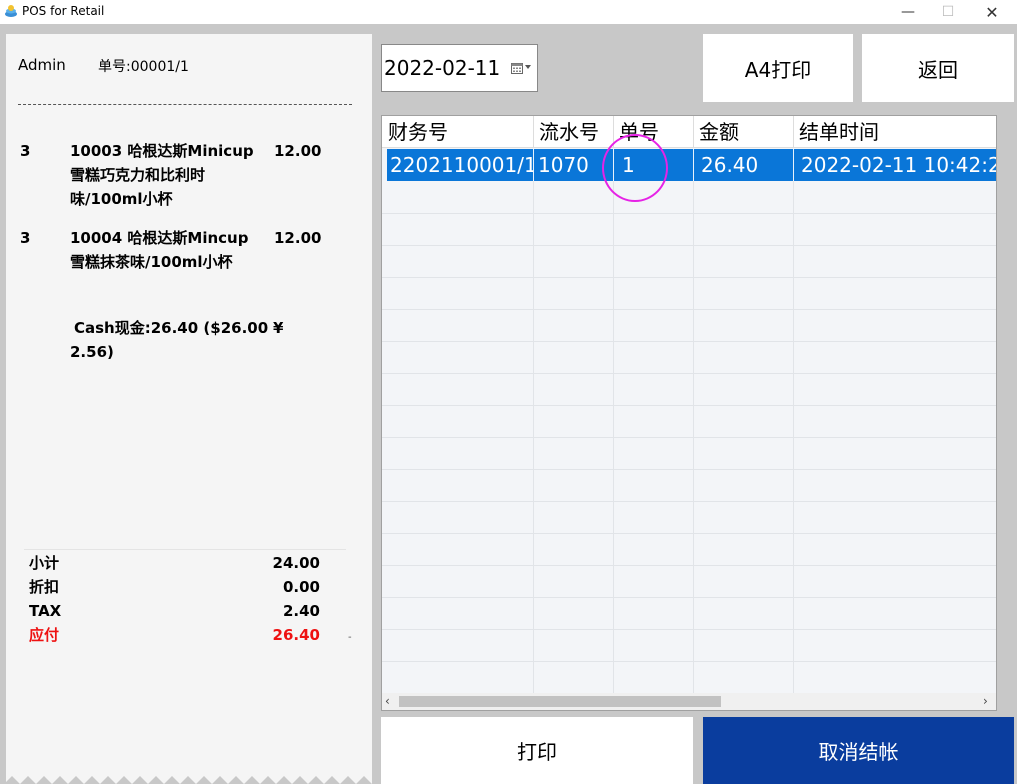  Describe the element at coordinates (743, 132) in the screenshot. I see `column-header-amount: 金额` at that location.